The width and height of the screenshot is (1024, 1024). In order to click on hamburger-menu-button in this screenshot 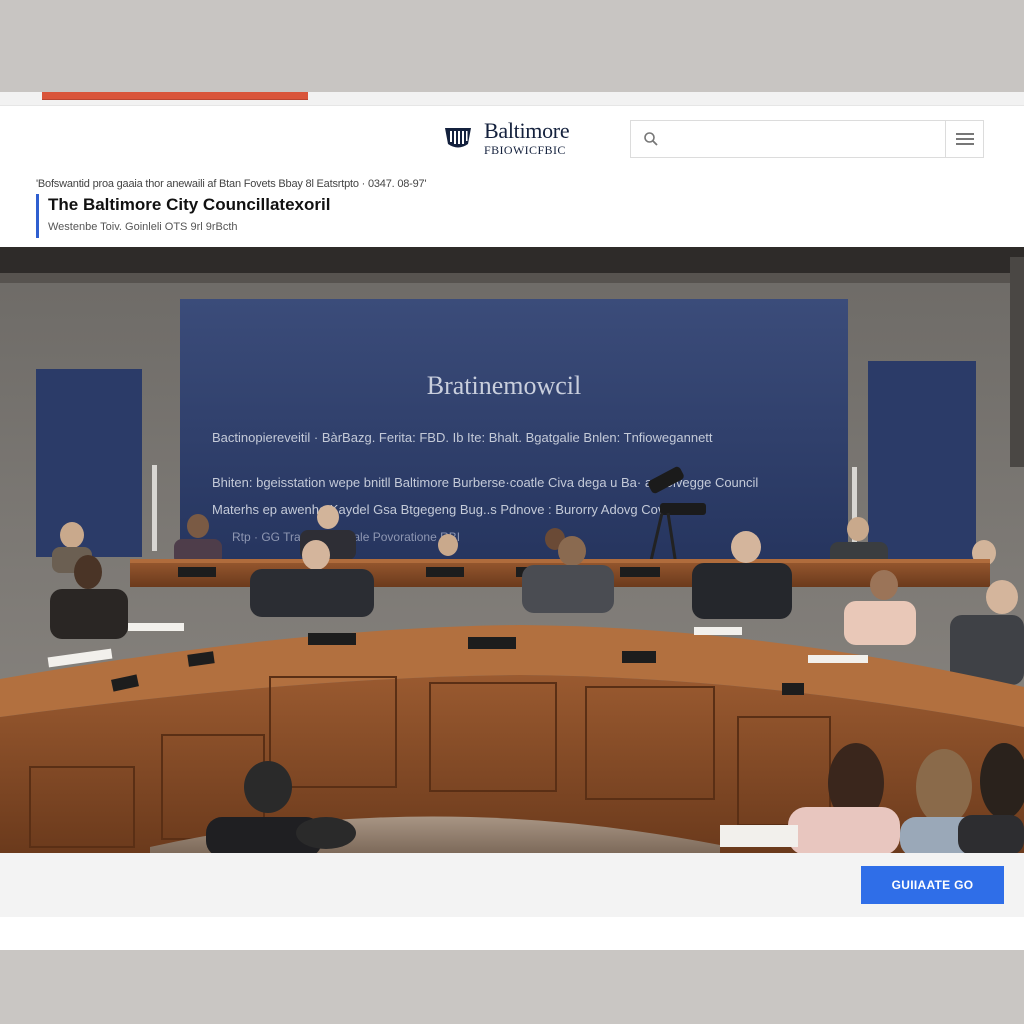, I will do `click(964, 139)`.